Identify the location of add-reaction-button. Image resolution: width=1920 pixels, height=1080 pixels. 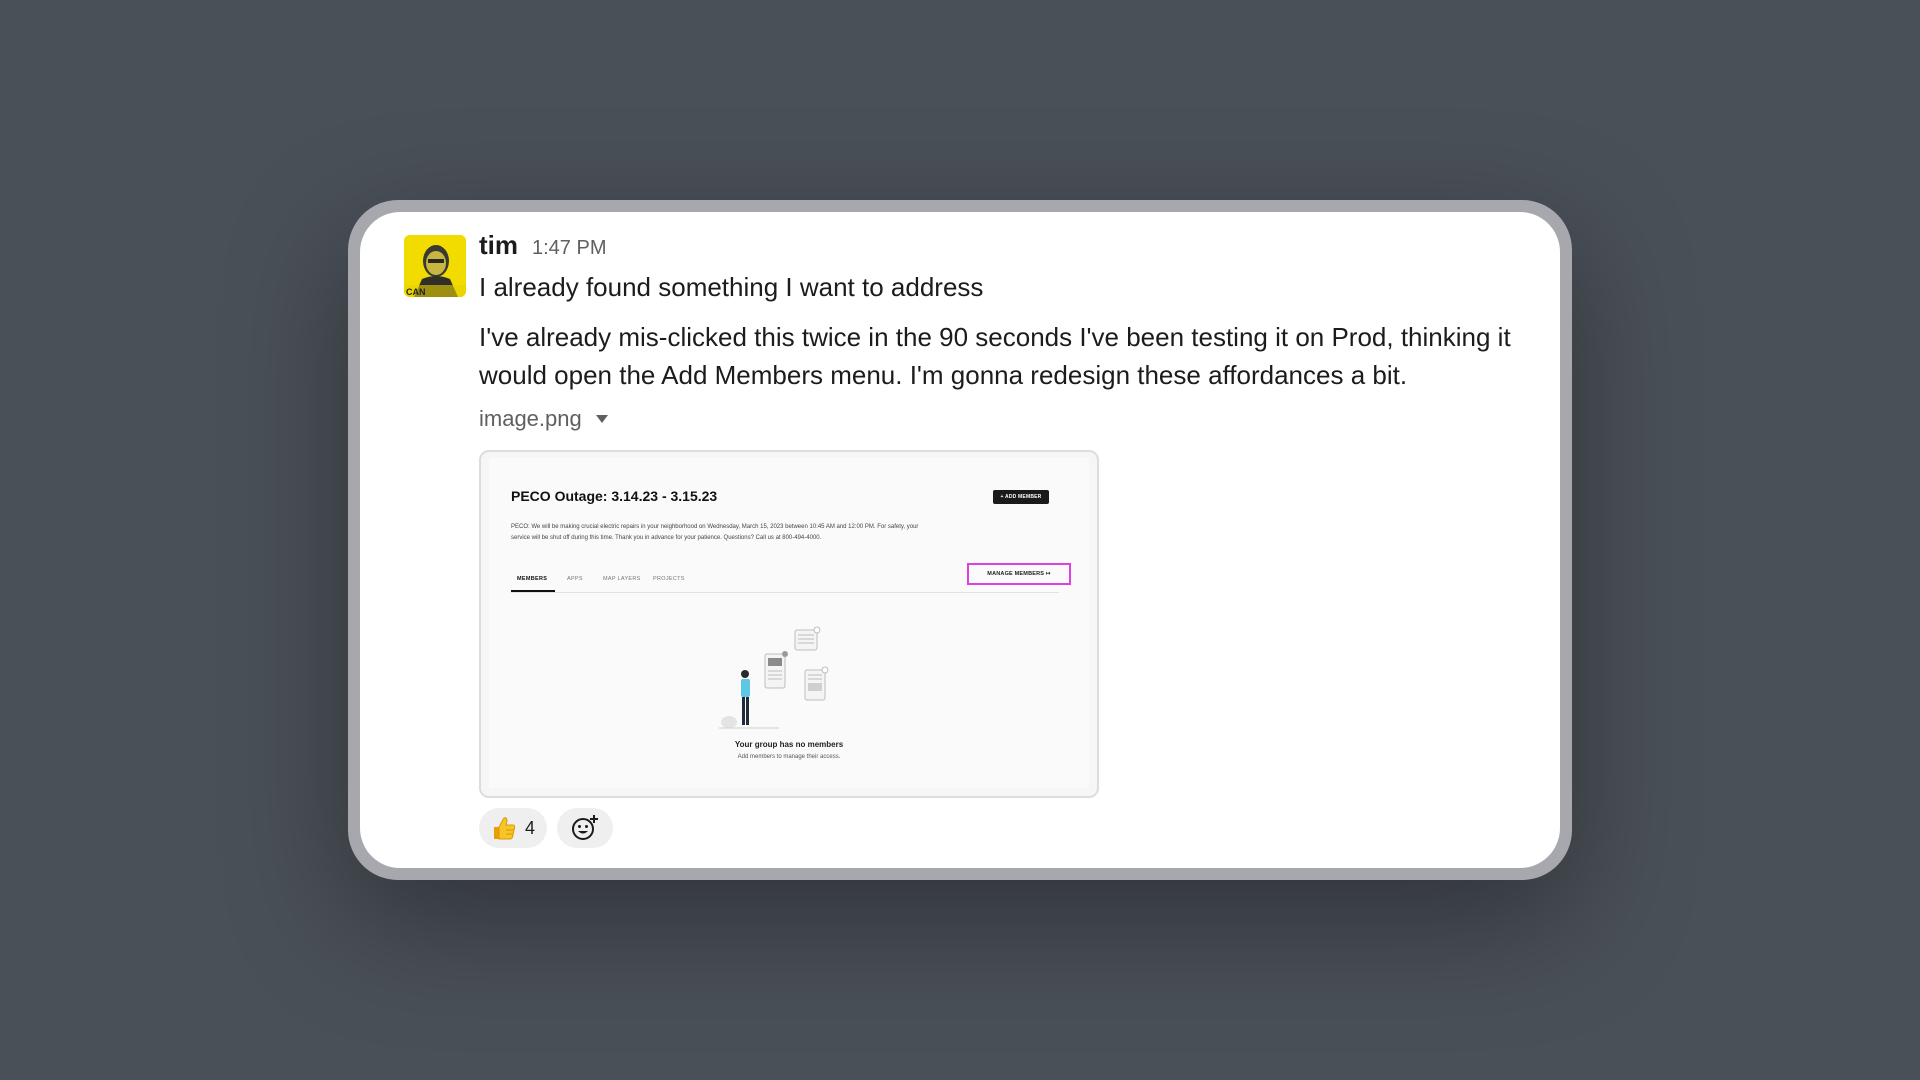
(585, 828).